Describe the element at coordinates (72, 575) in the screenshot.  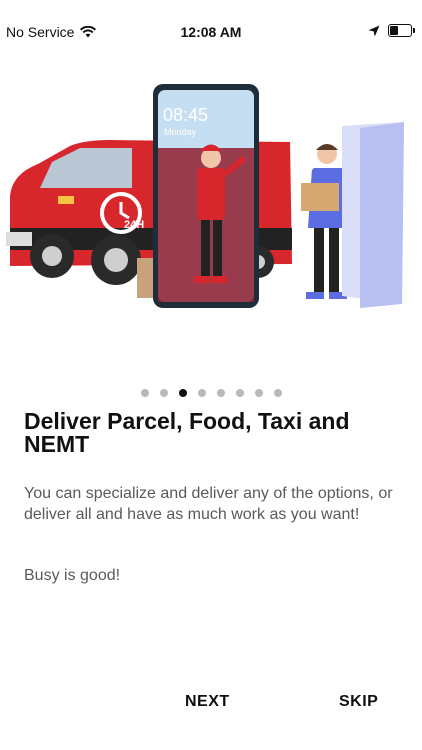
I see `onboarding-tagline: Busy is good!` at that location.